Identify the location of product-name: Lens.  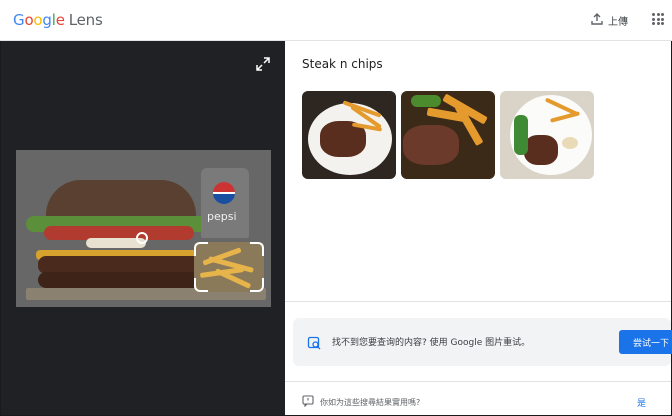
(85, 20).